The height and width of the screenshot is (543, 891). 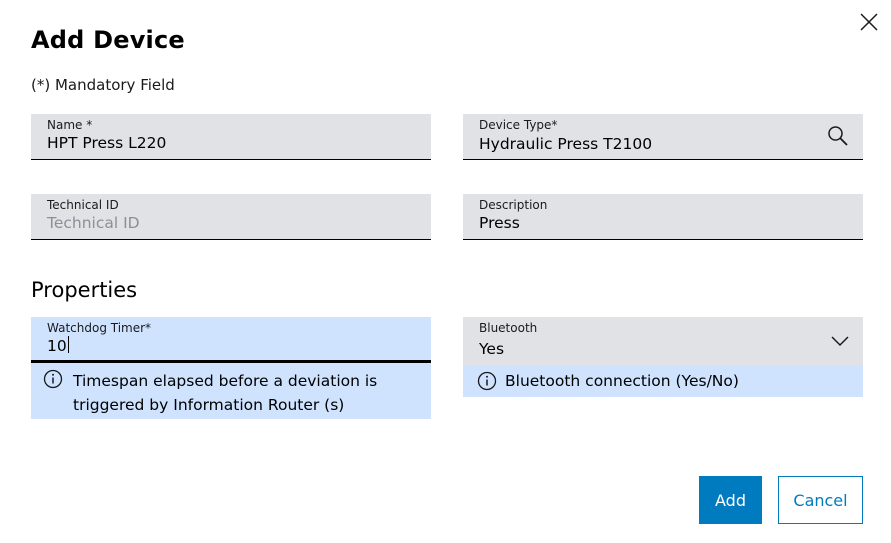 I want to click on technical-id-field: Technical ID Technical ID, so click(x=231, y=217).